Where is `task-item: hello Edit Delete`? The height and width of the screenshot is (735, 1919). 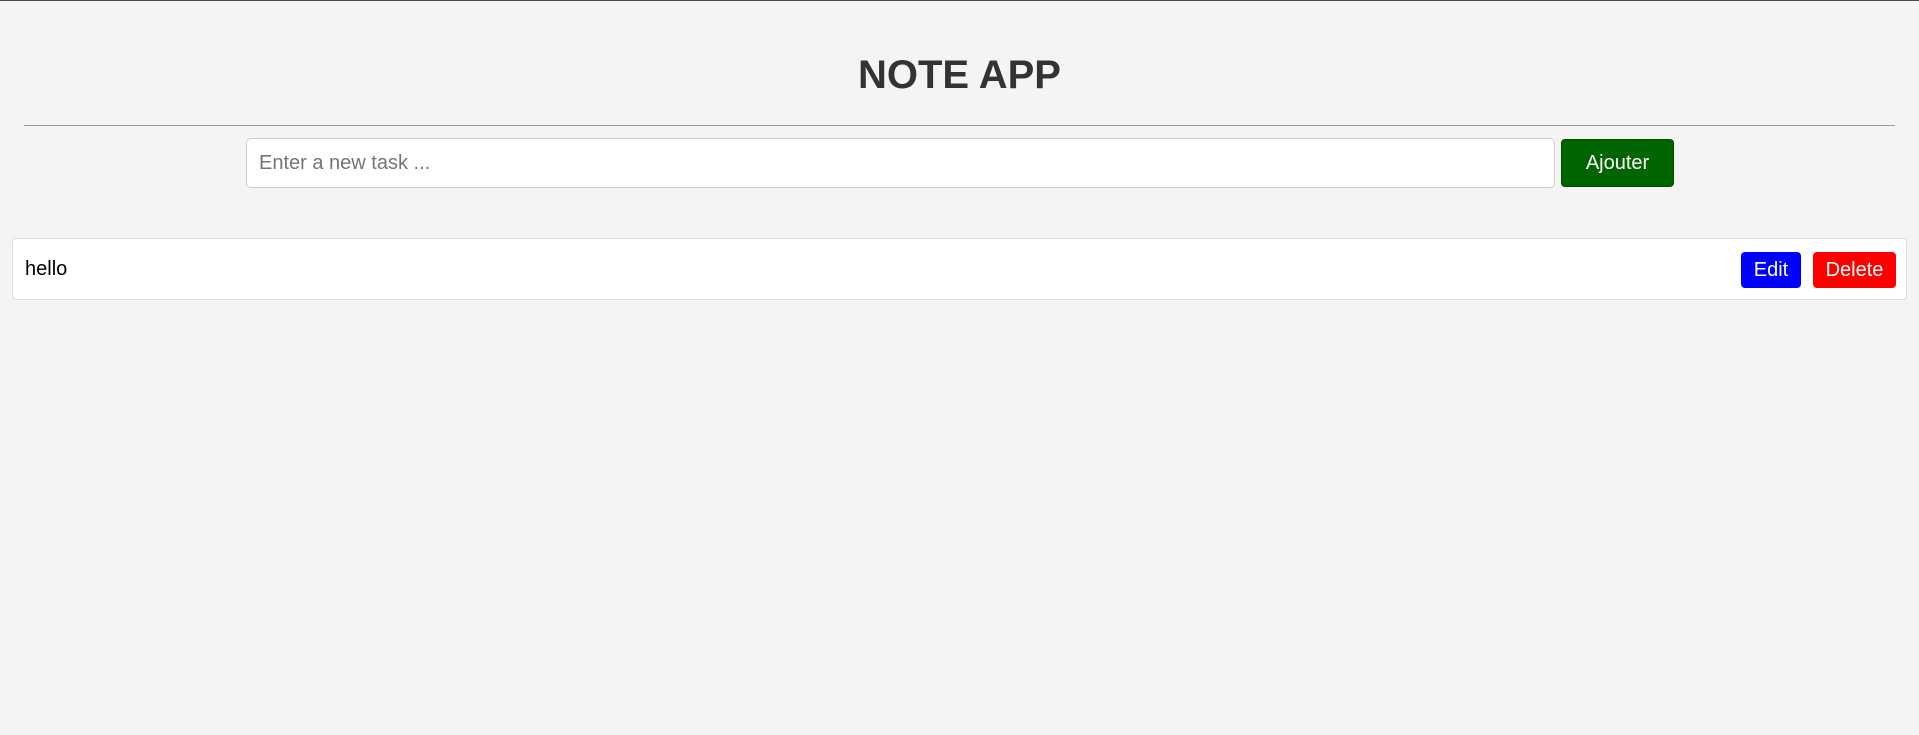 task-item: hello Edit Delete is located at coordinates (959, 269).